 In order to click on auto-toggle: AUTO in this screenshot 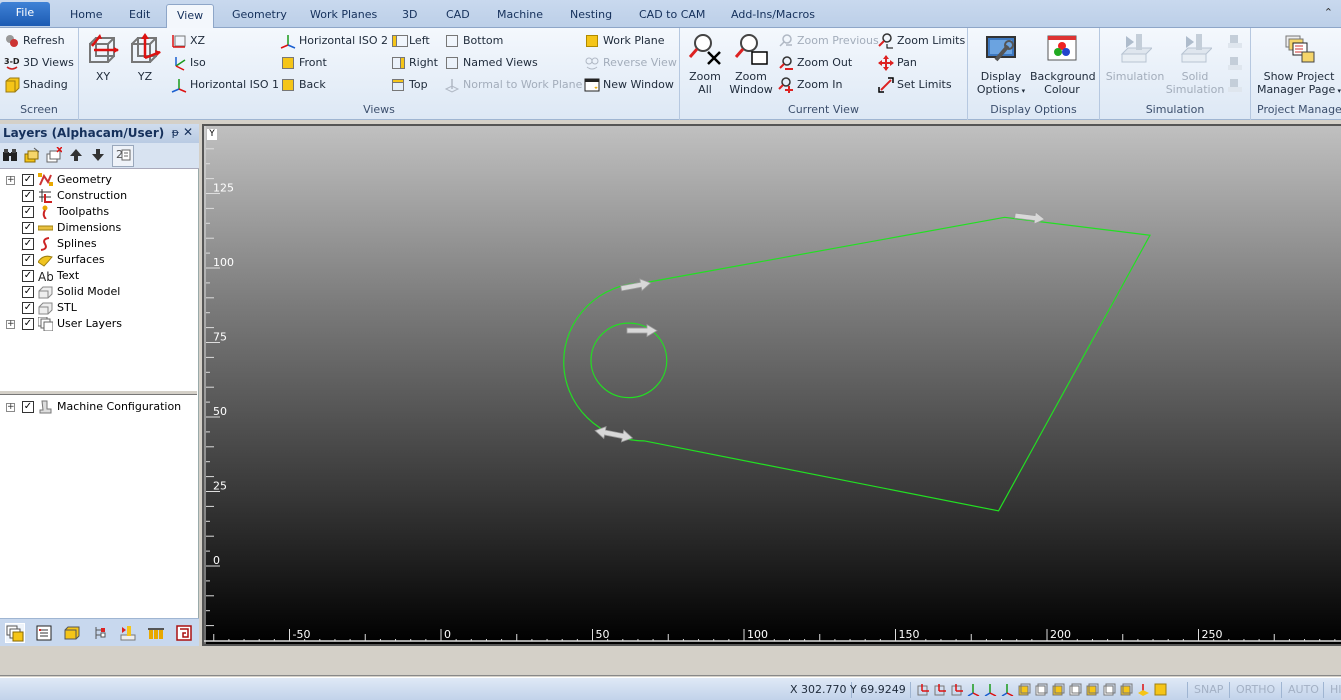, I will do `click(1303, 690)`.